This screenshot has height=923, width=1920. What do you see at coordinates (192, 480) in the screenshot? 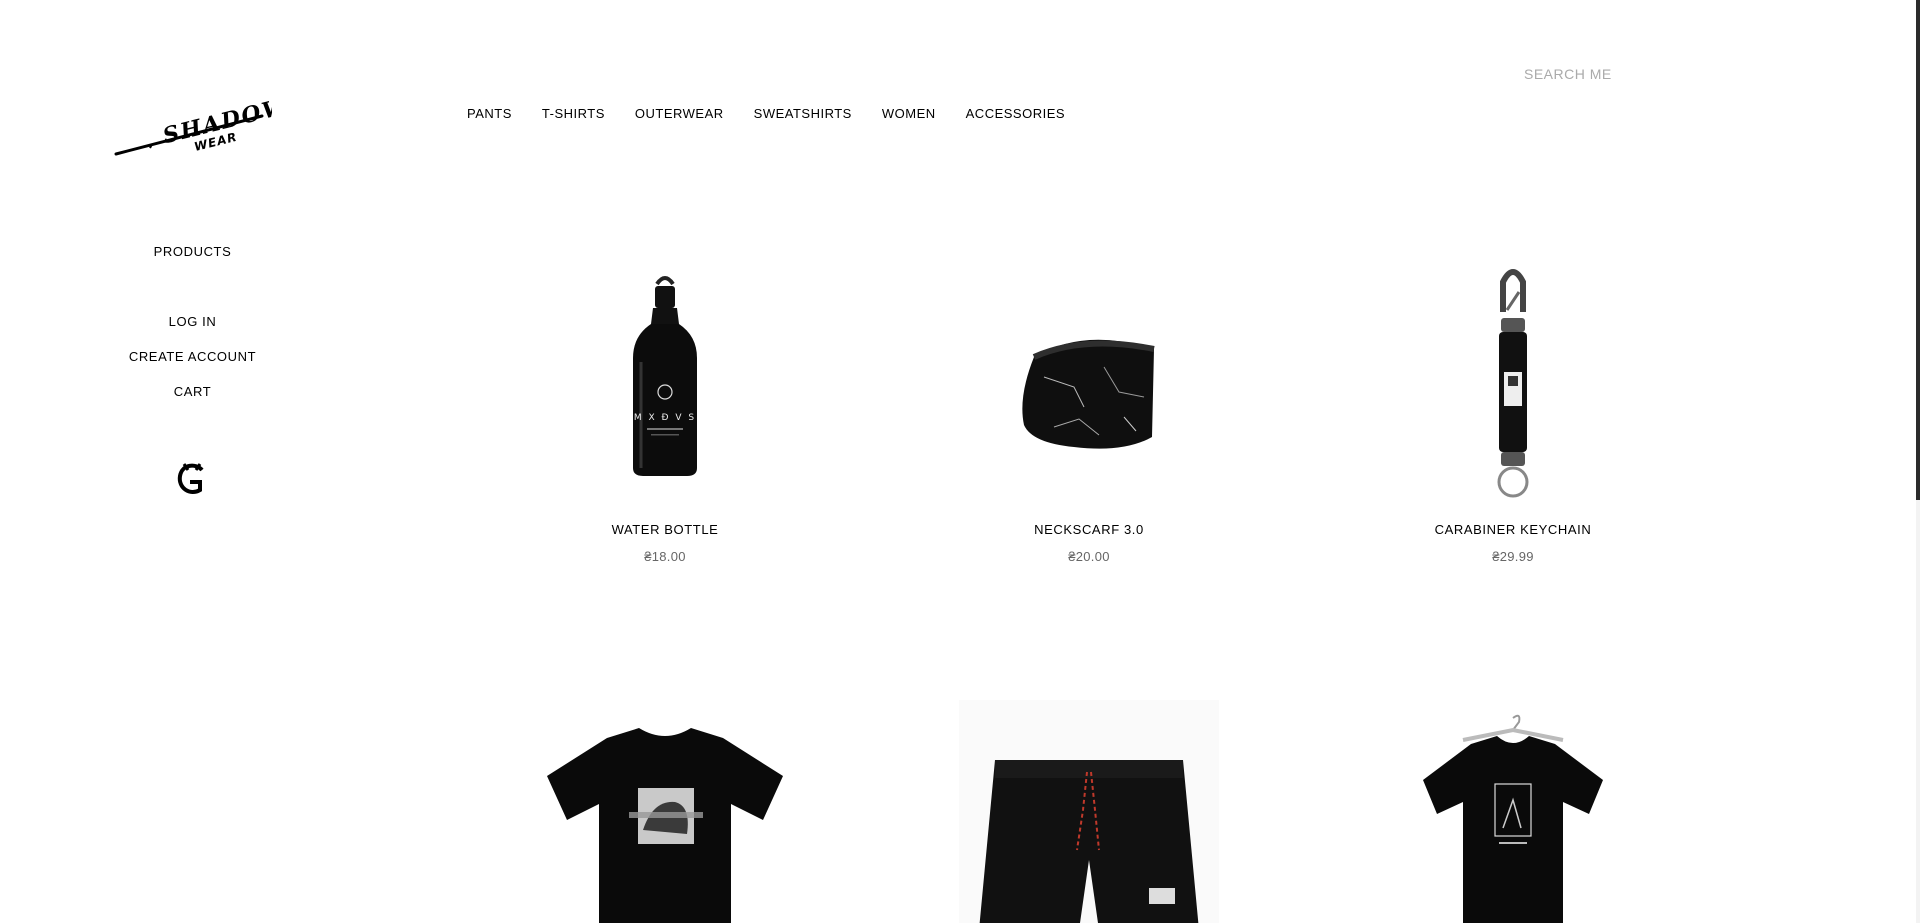
I see `gc-monogram-icon` at bounding box center [192, 480].